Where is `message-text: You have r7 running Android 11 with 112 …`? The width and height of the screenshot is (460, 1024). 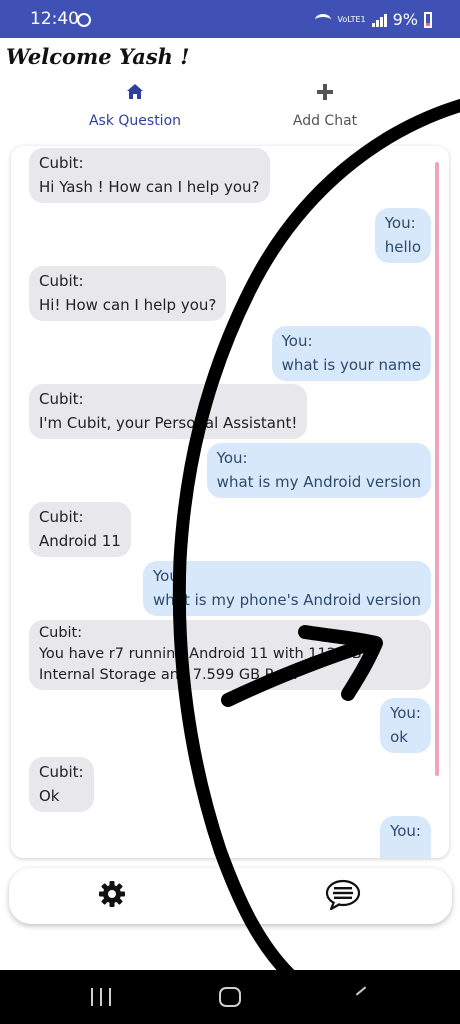
message-text: You have r7 running Android 11 with 112 … is located at coordinates (200, 654).